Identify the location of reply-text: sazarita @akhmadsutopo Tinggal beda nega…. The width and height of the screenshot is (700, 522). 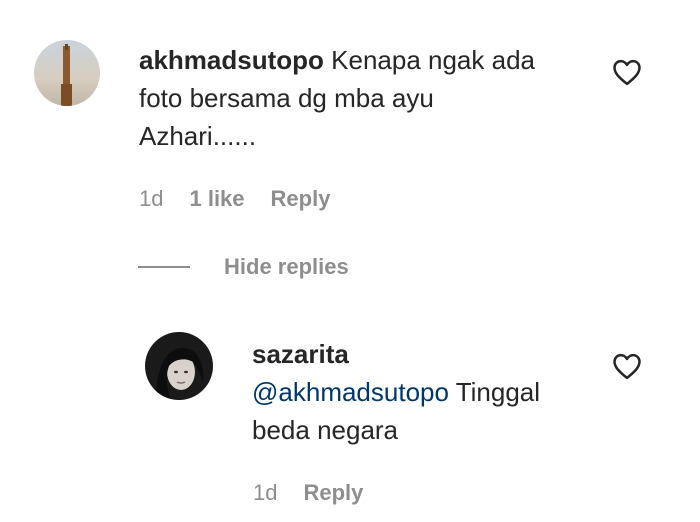
(422, 392).